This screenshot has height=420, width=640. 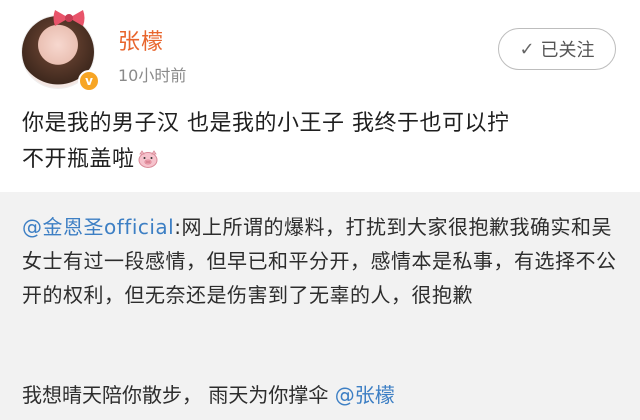 I want to click on pig-face-icon, so click(x=148, y=159).